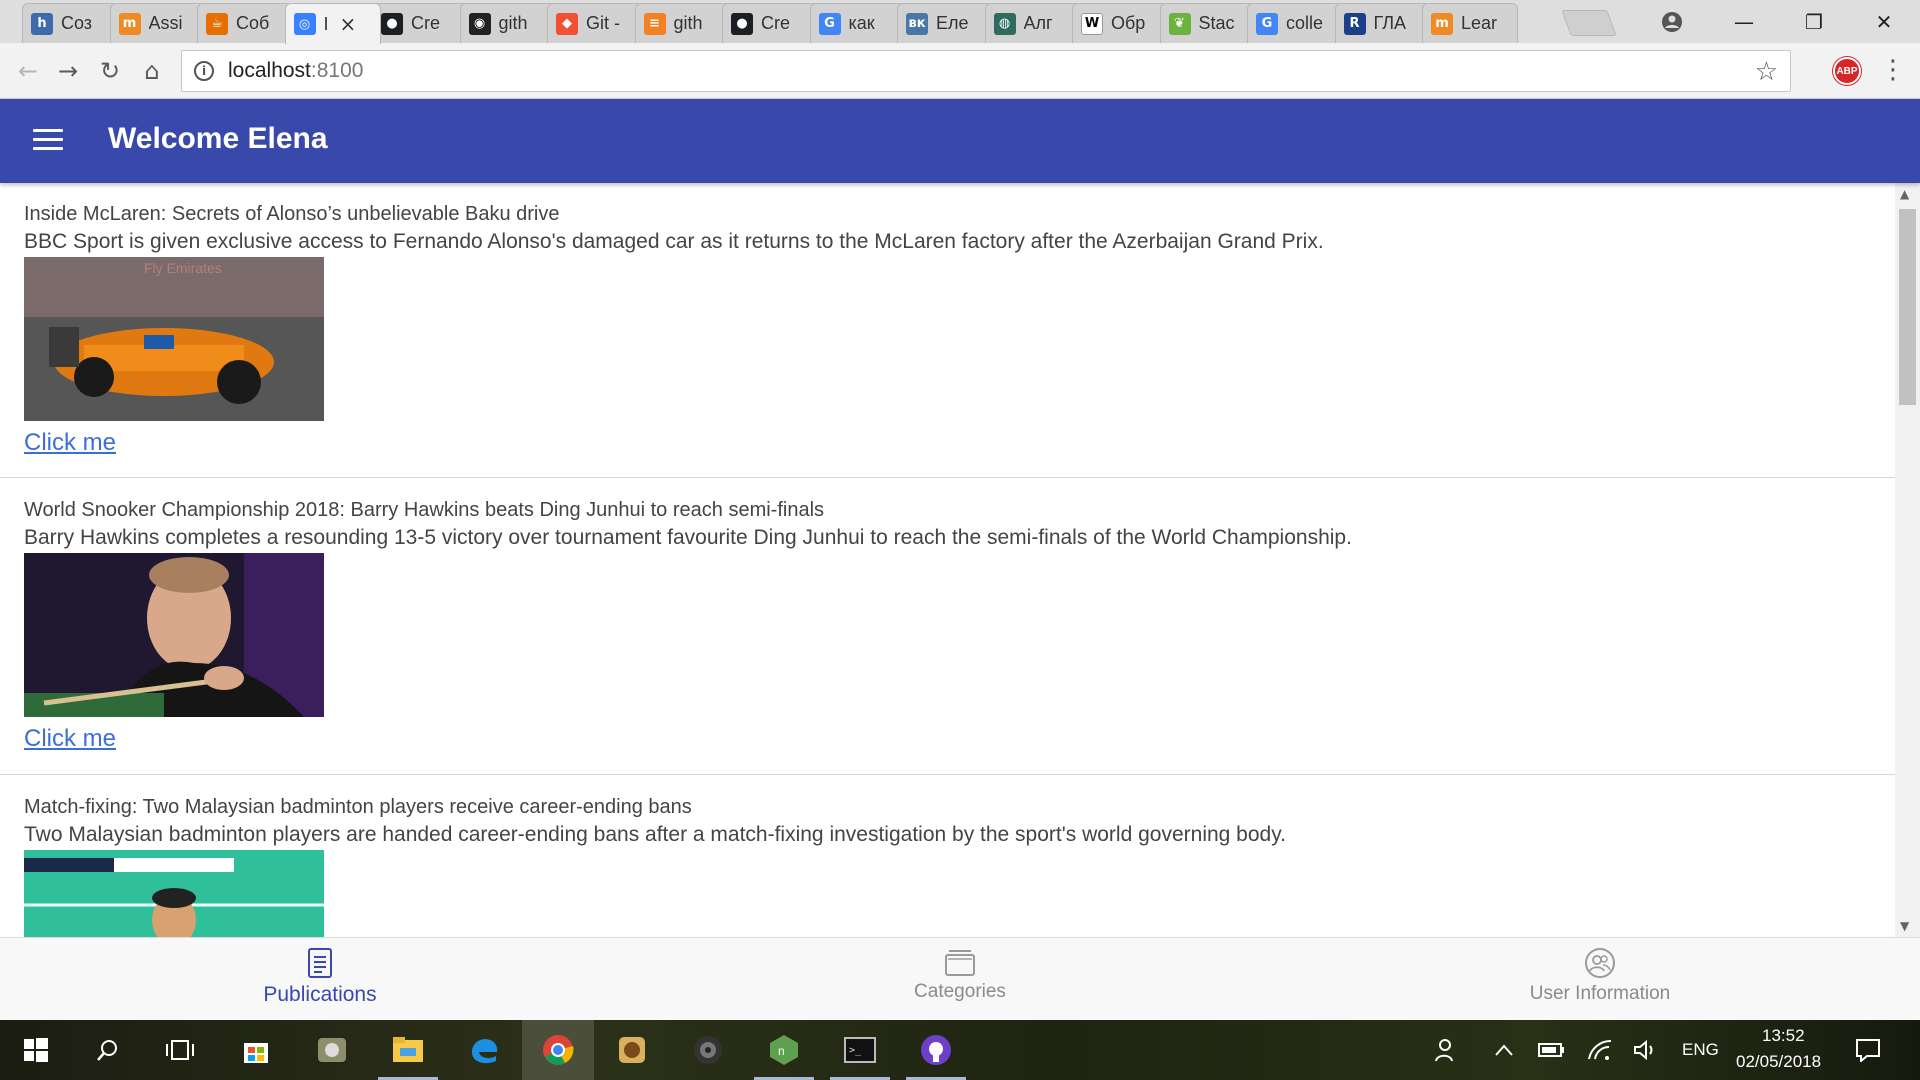 The image size is (1920, 1080). What do you see at coordinates (68, 71) in the screenshot?
I see `forward-arrow-icon: →` at bounding box center [68, 71].